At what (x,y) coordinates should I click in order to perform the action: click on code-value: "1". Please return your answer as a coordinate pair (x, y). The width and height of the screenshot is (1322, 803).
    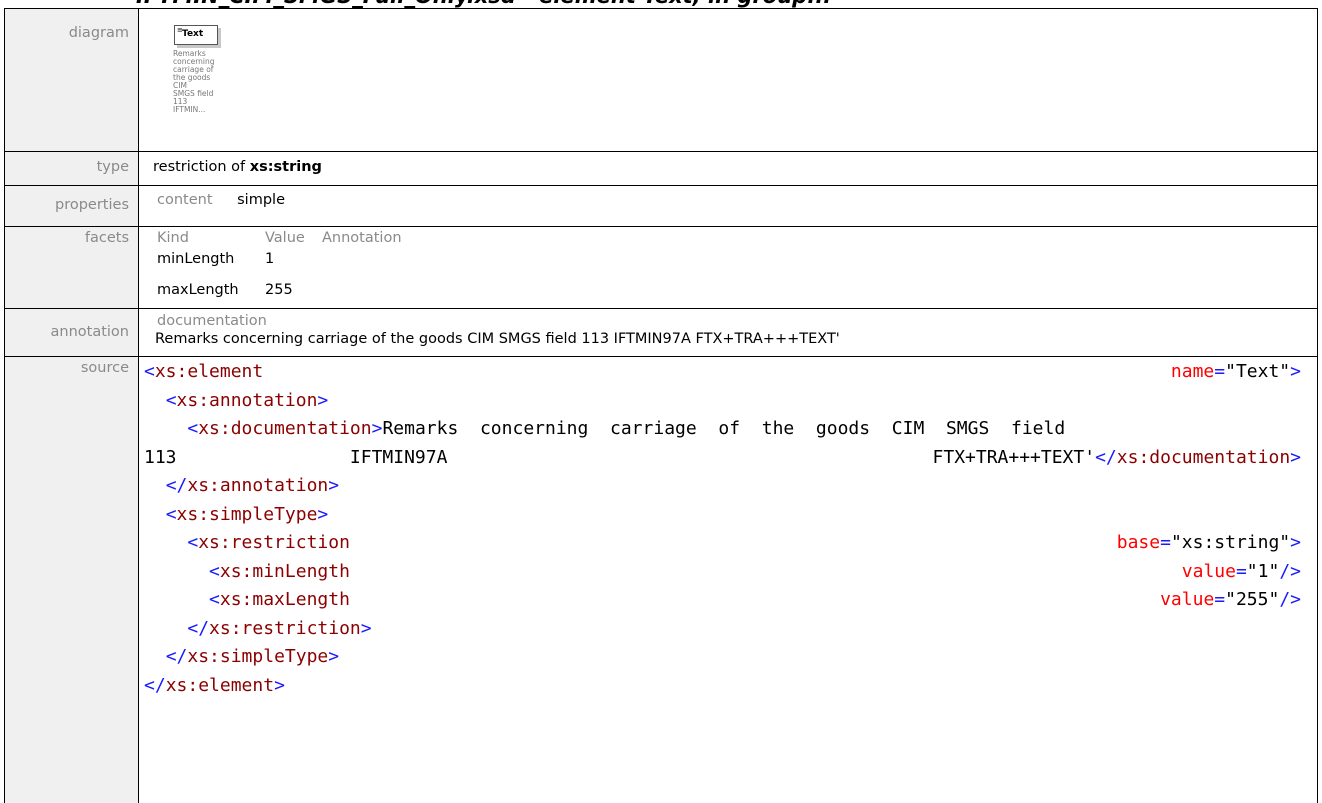
    Looking at the image, I should click on (1263, 571).